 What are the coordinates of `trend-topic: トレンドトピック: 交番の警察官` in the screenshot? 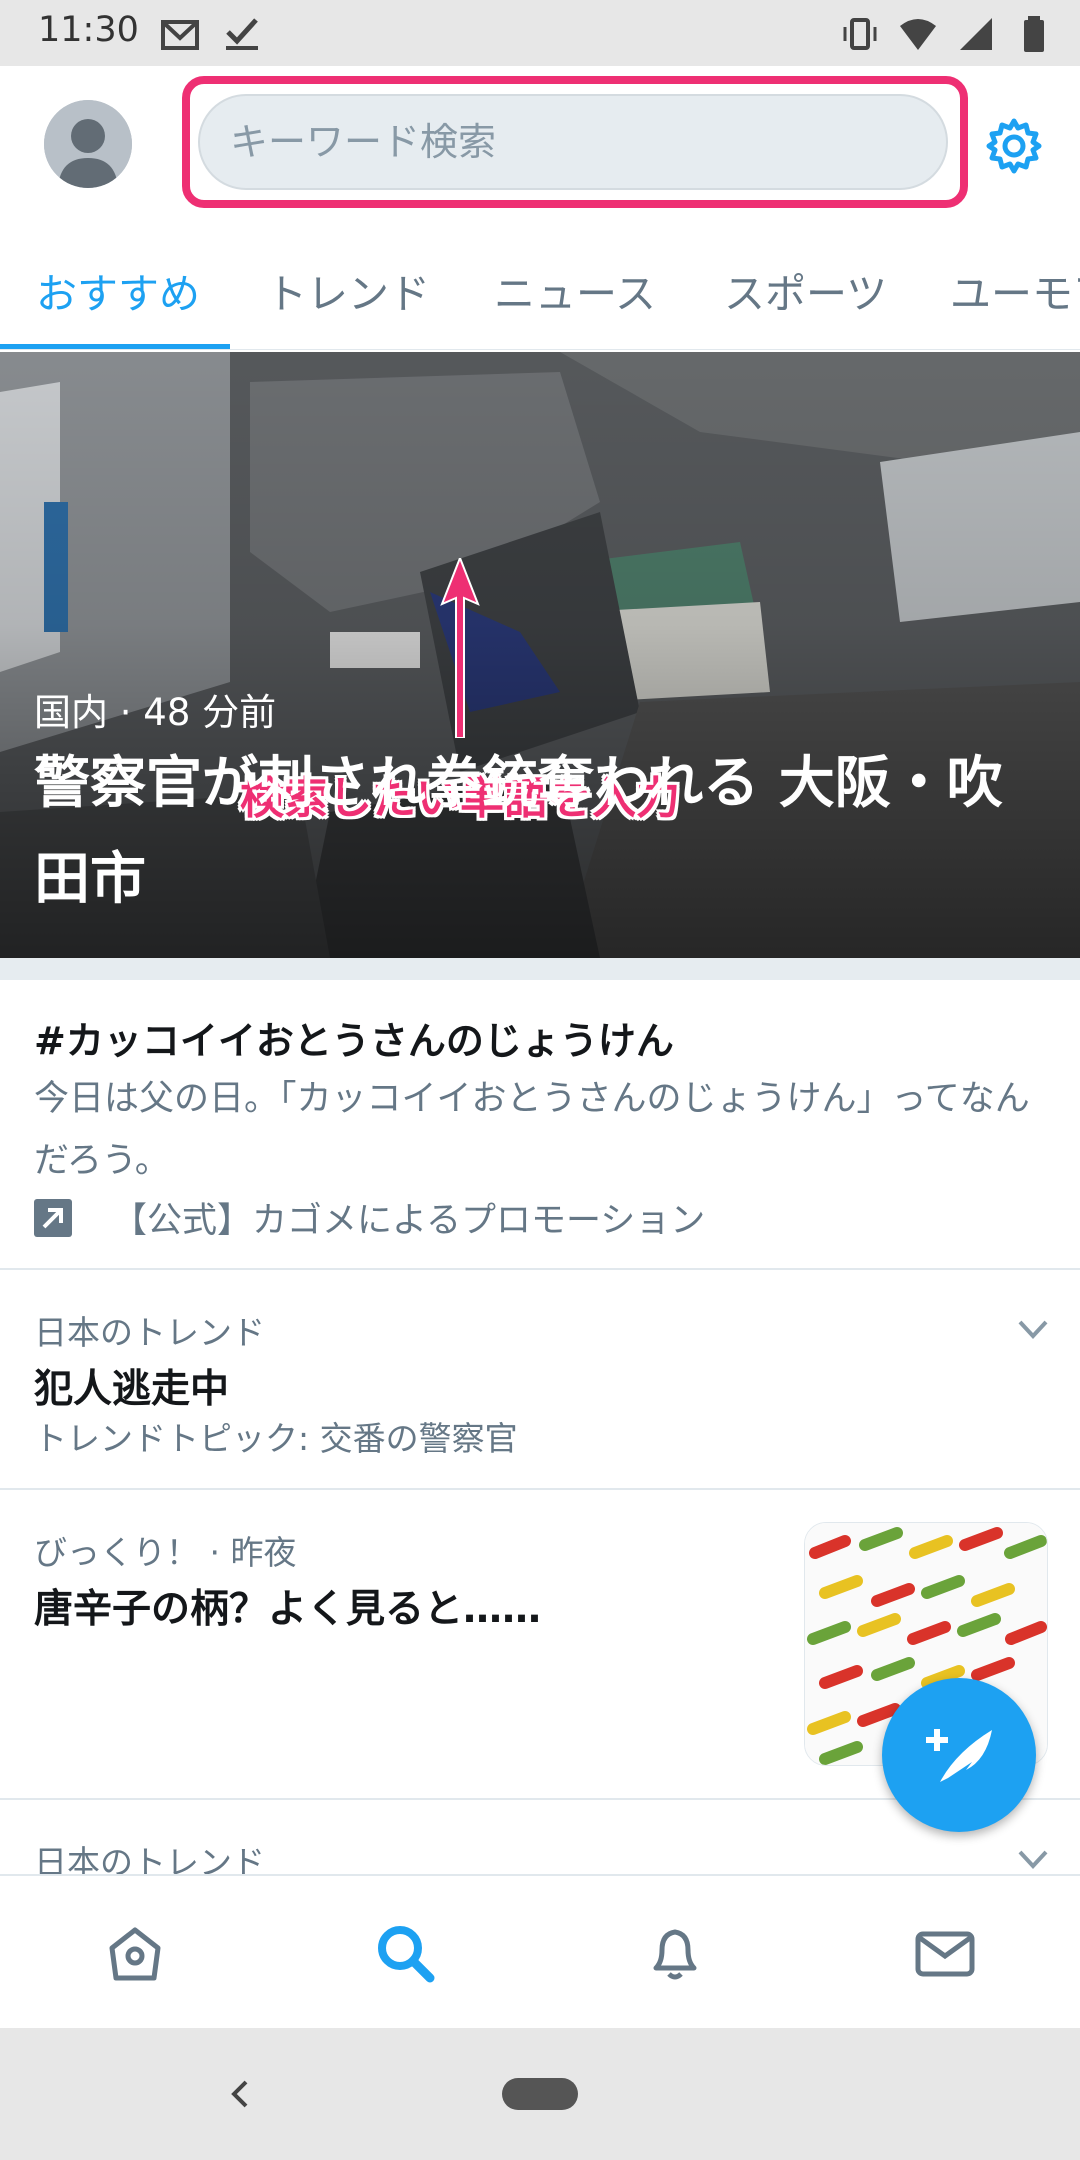 It's located at (276, 1438).